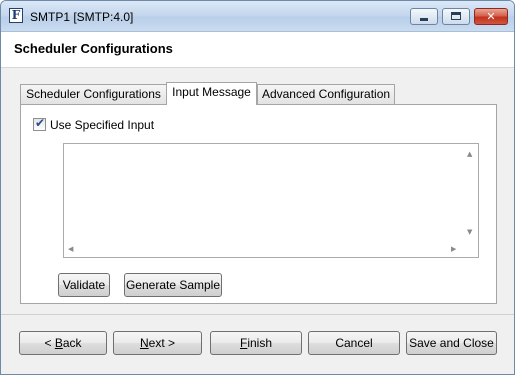  What do you see at coordinates (84, 285) in the screenshot?
I see `validate-button: Validate` at bounding box center [84, 285].